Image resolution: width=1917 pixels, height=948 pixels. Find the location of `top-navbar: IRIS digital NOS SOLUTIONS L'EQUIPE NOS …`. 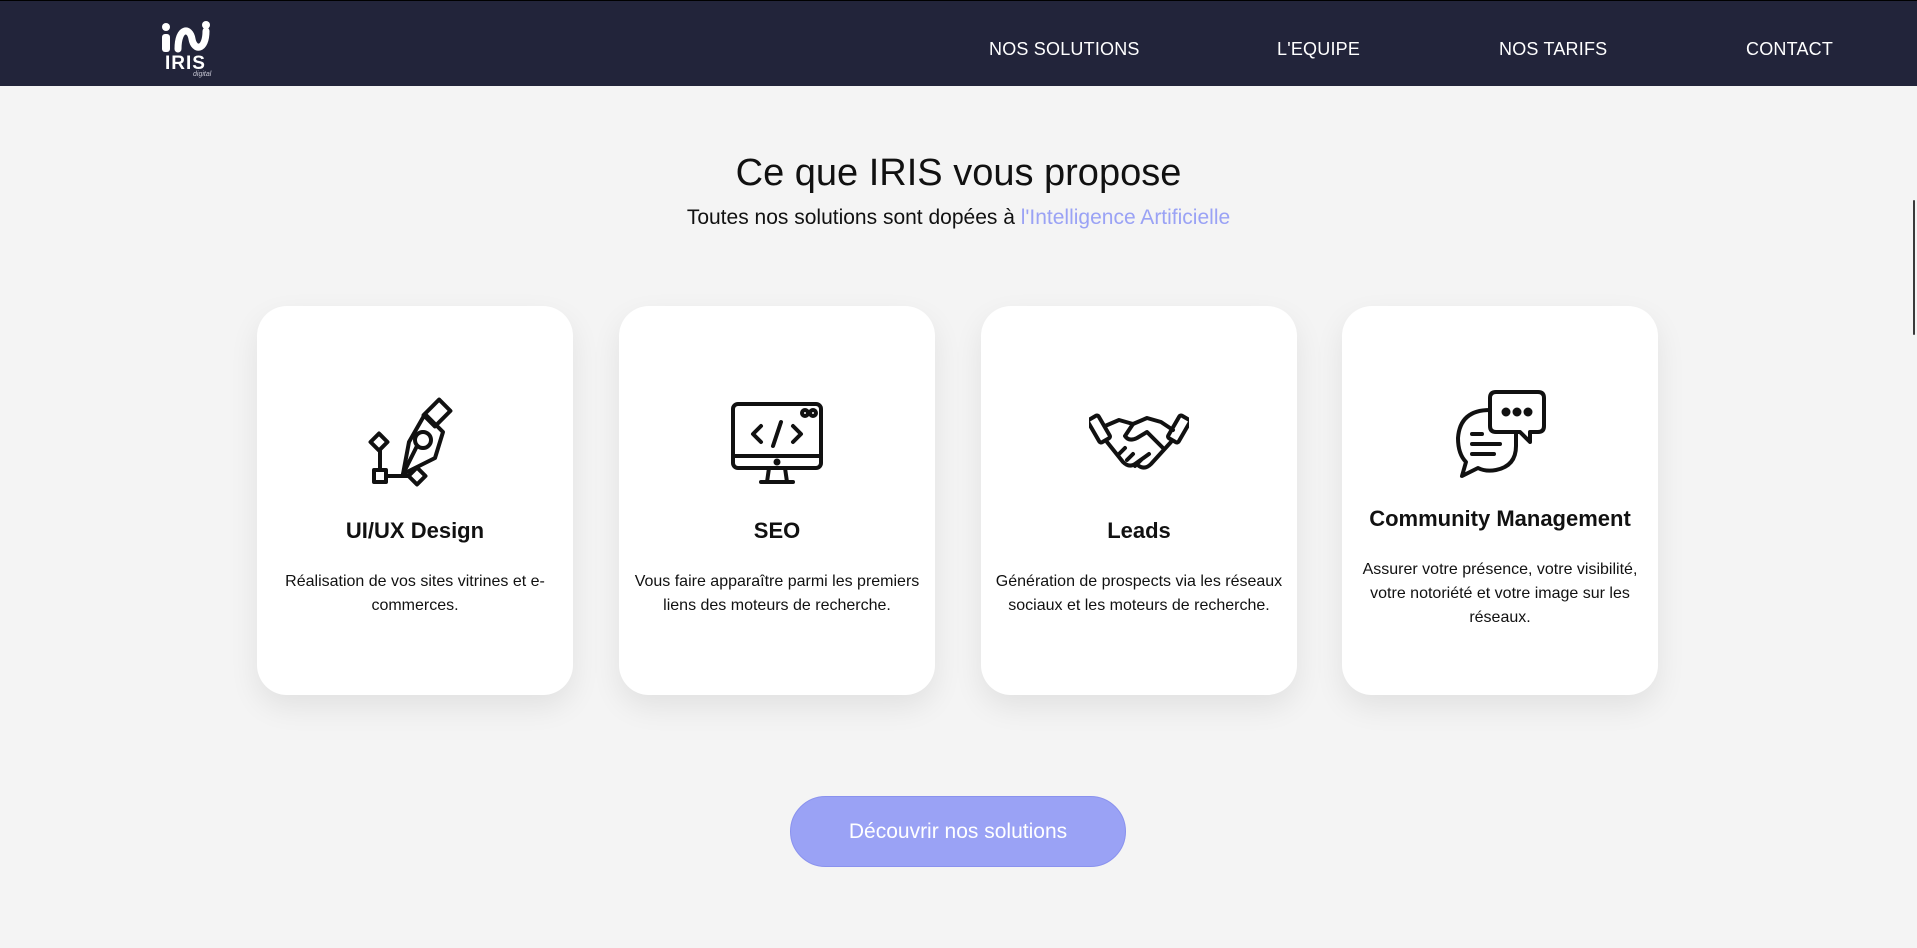

top-navbar: IRIS digital NOS SOLUTIONS L'EQUIPE NOS … is located at coordinates (958, 43).